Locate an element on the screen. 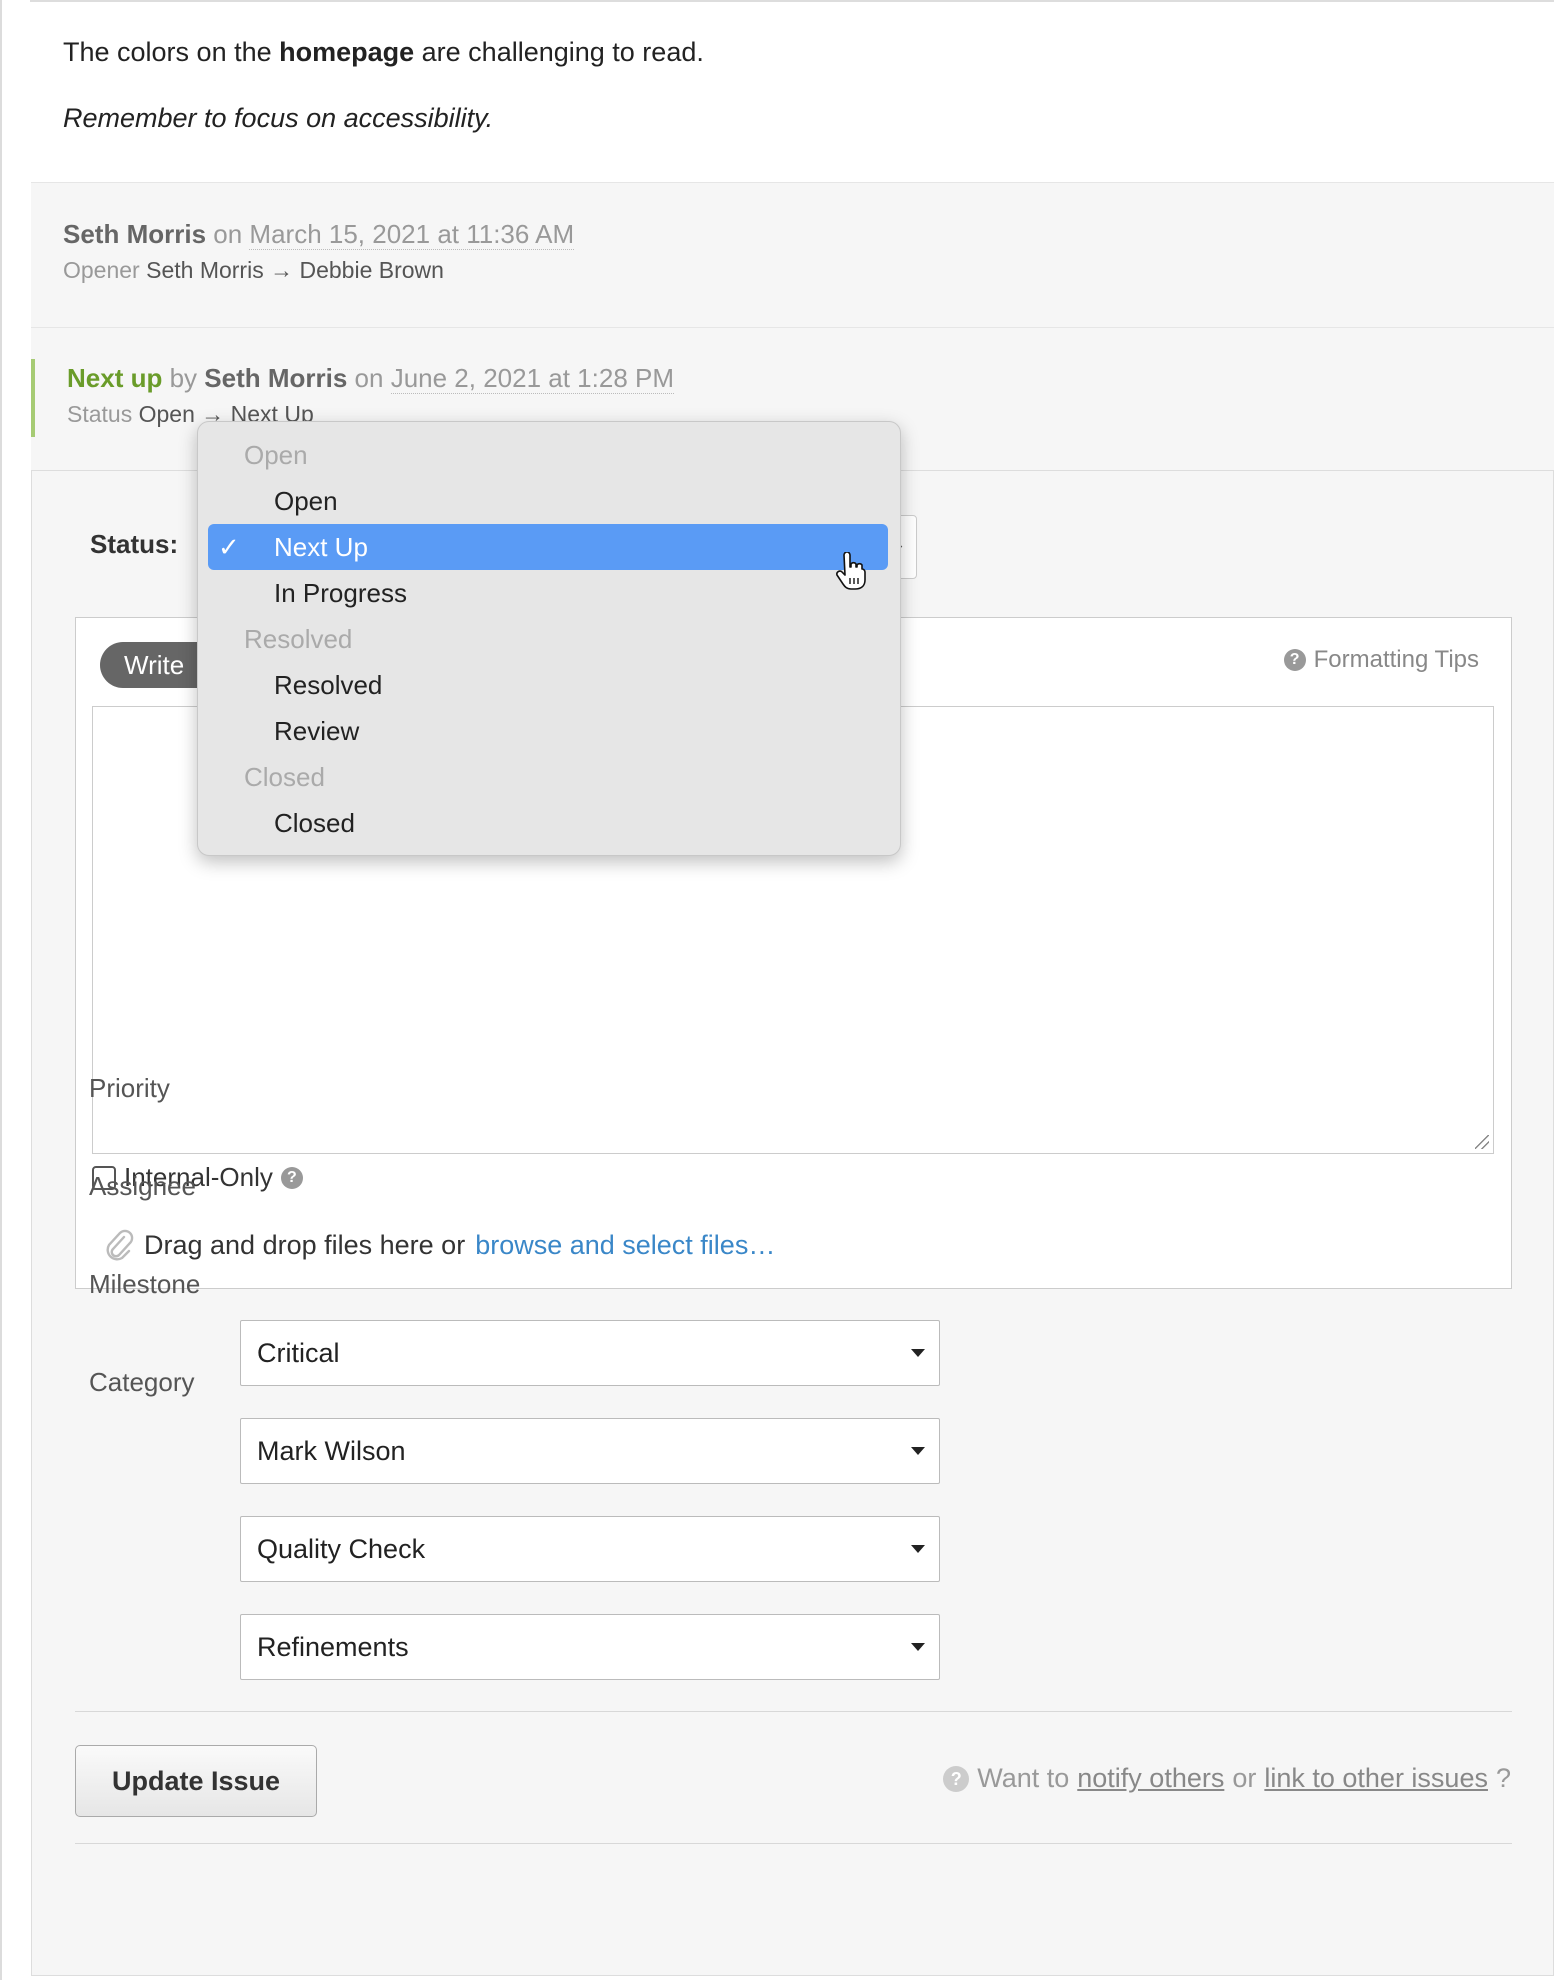 Image resolution: width=1554 pixels, height=1980 pixels. dropdown-option-review: Review is located at coordinates (548, 731).